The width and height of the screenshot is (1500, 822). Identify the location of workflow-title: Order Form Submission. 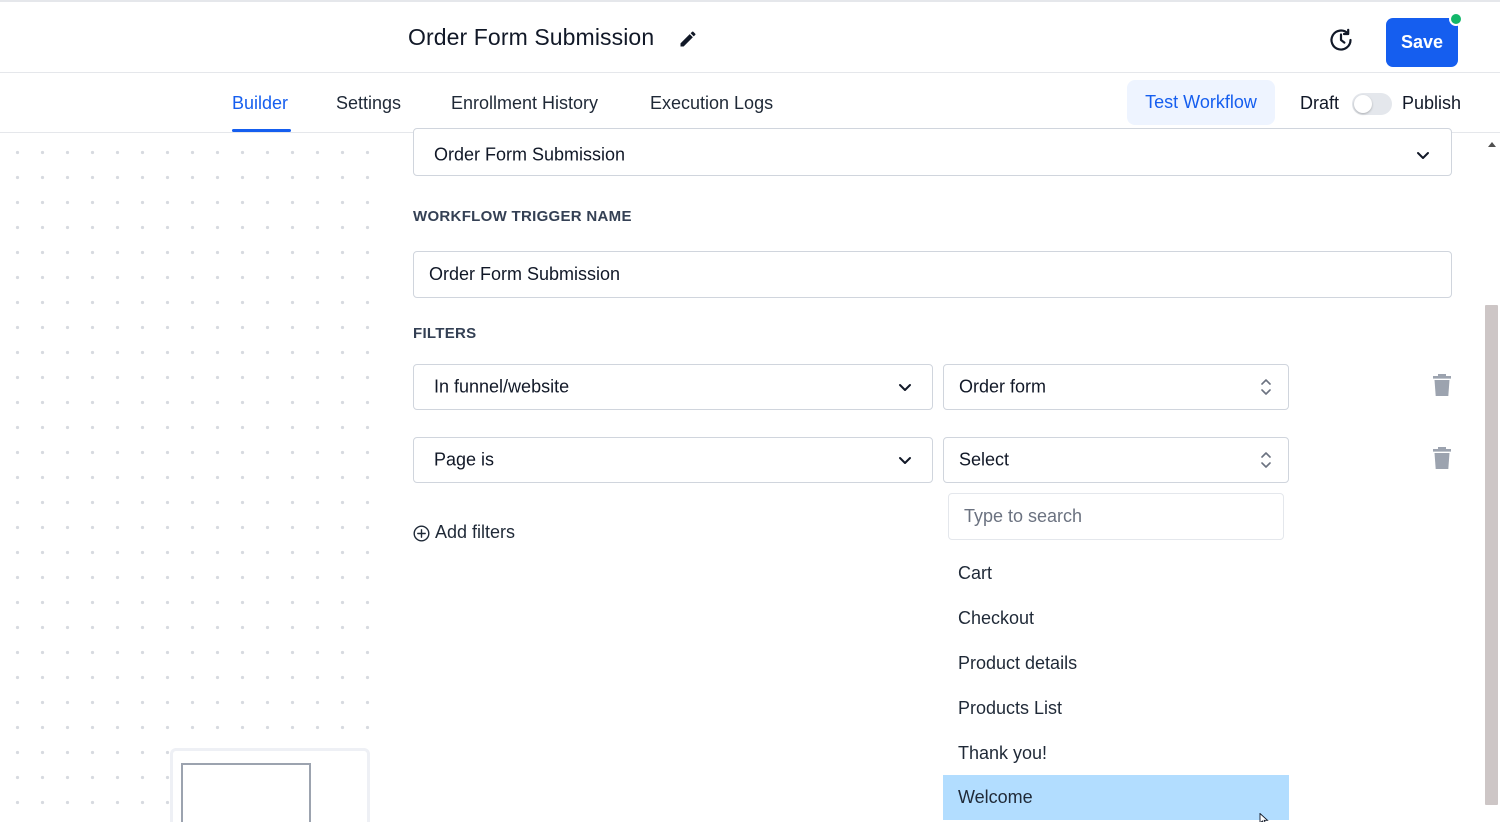
(531, 37).